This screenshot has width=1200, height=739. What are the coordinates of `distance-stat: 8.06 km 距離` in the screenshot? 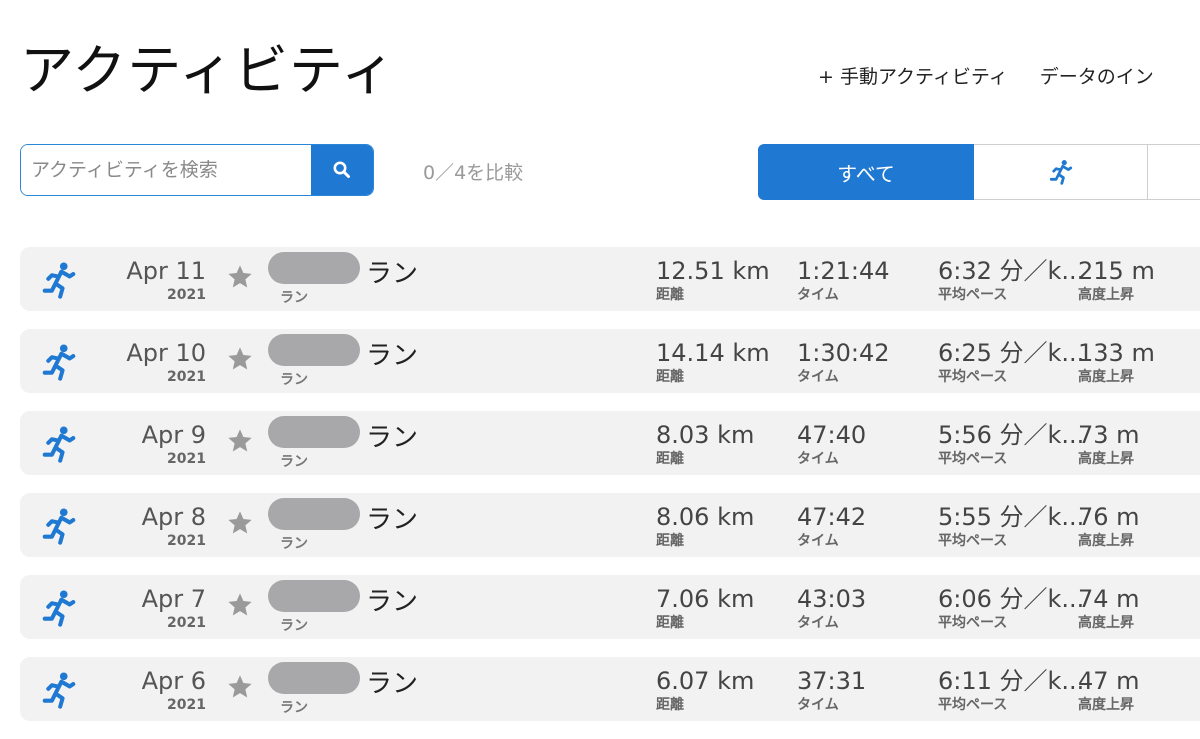 It's located at (705, 526).